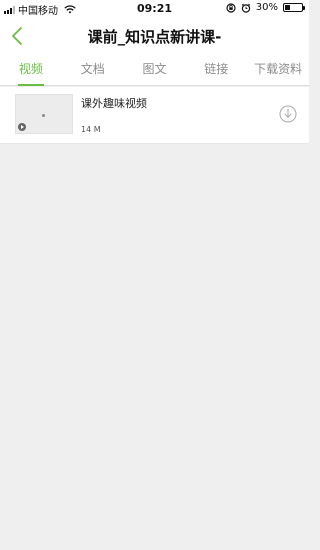  Describe the element at coordinates (91, 129) in the screenshot. I see `item-size: 14 M` at that location.